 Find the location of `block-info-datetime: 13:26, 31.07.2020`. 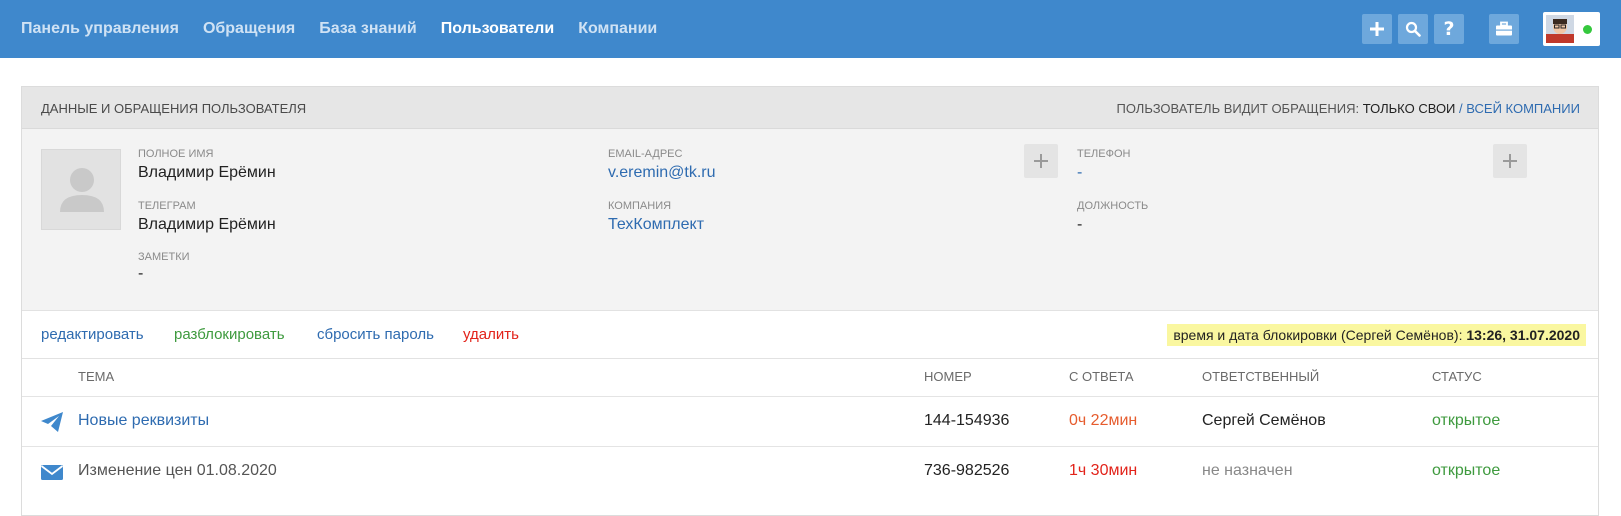

block-info-datetime: 13:26, 31.07.2020 is located at coordinates (1523, 335).